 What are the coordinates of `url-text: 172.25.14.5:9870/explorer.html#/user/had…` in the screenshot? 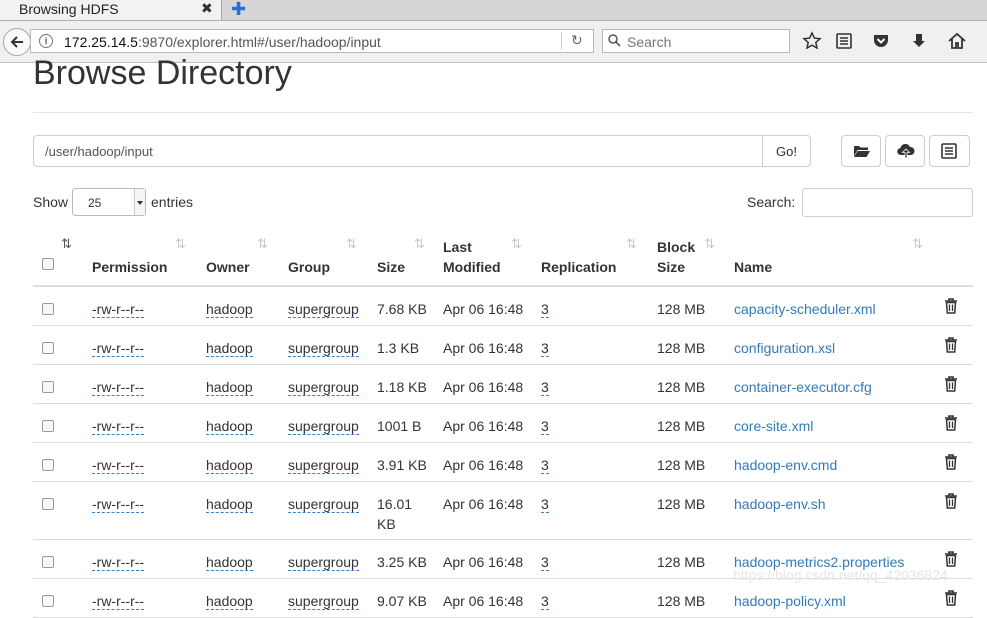 It's located at (222, 42).